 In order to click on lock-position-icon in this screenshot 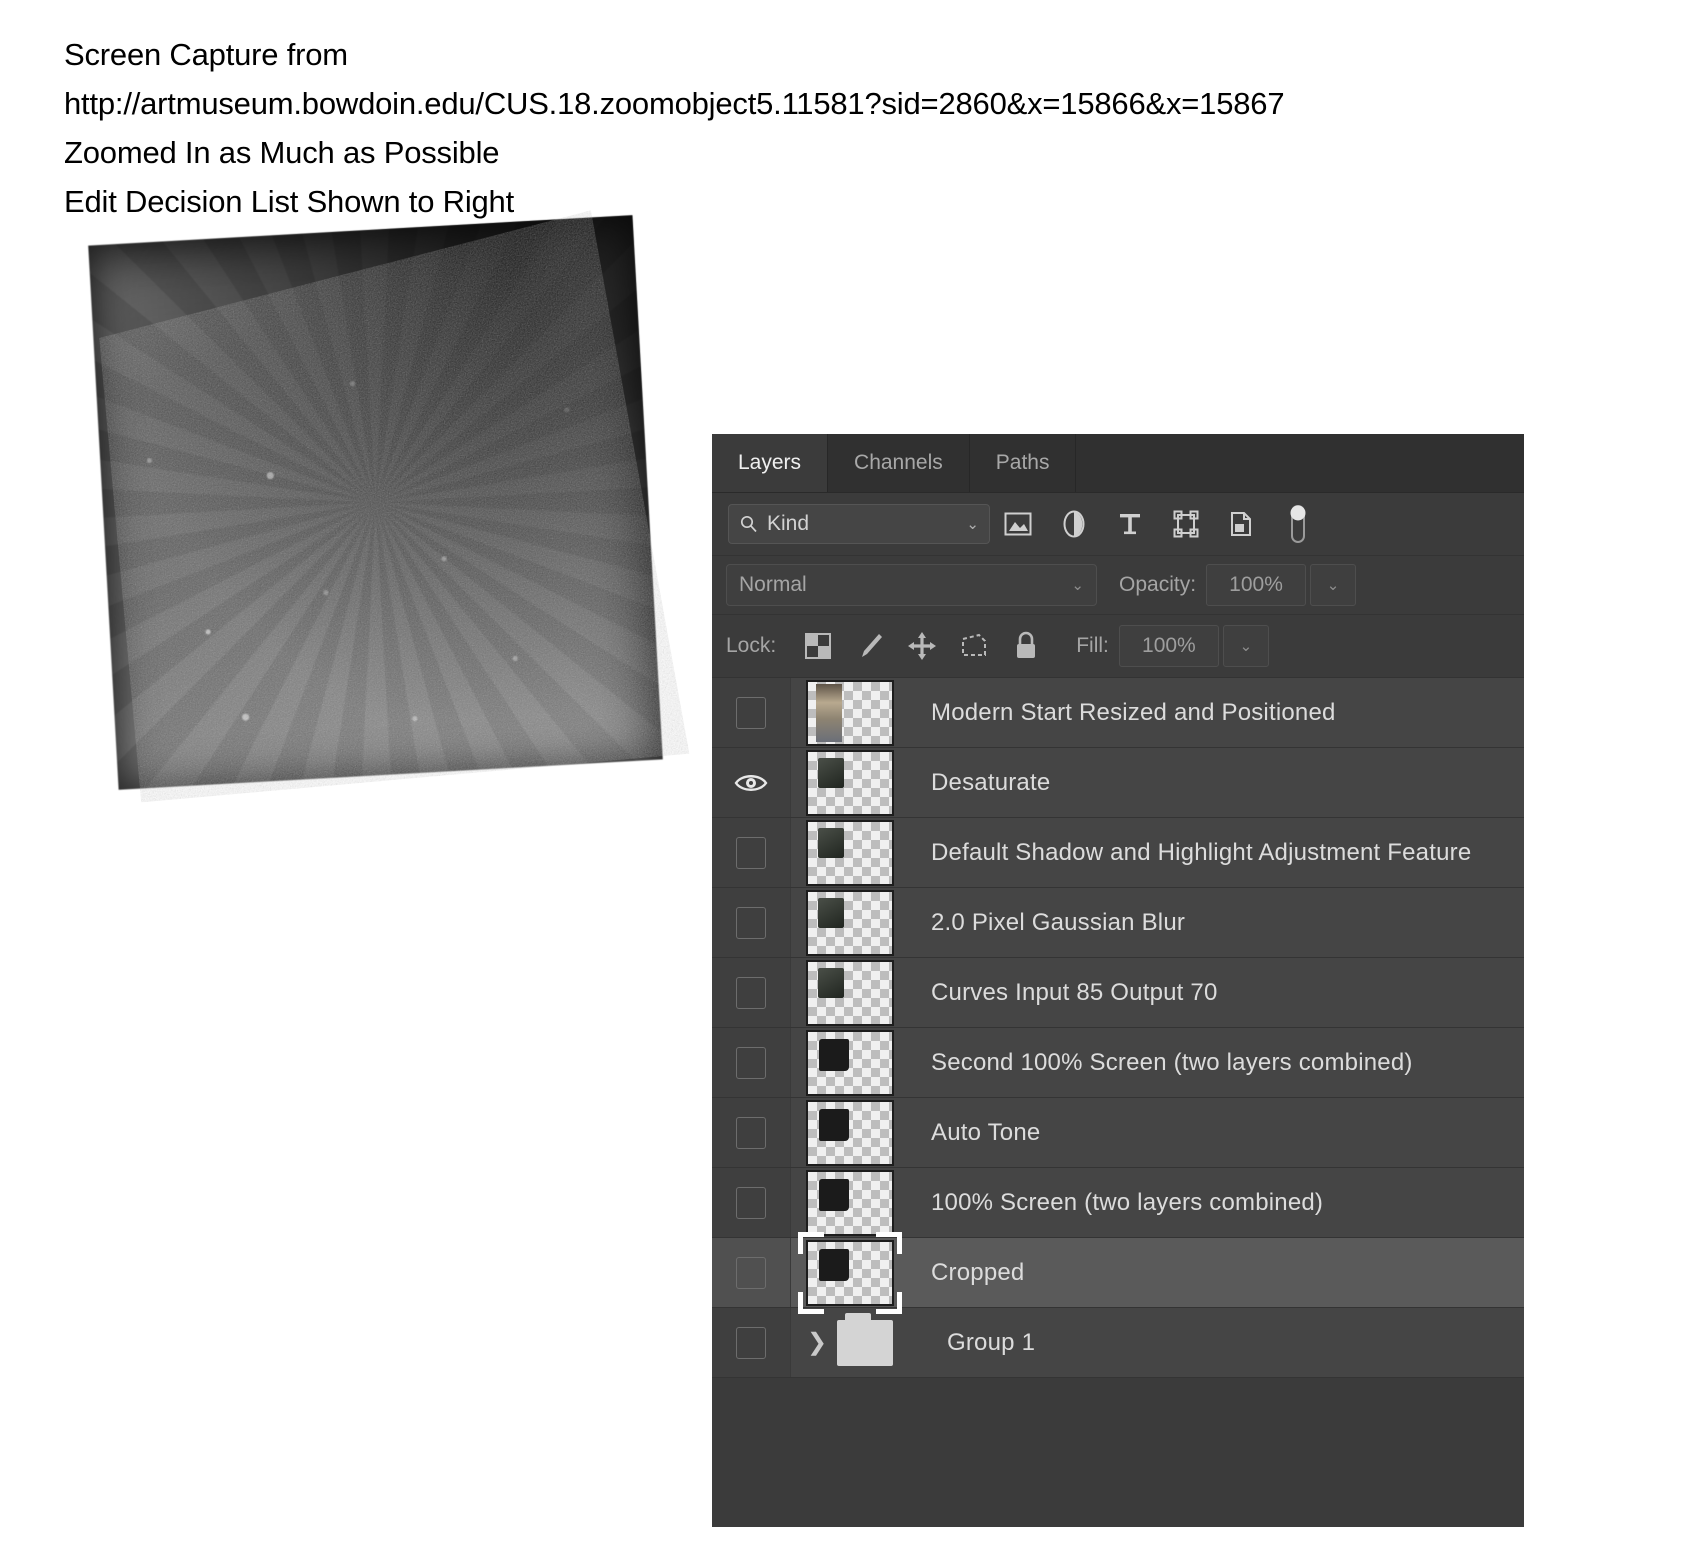, I will do `click(922, 646)`.